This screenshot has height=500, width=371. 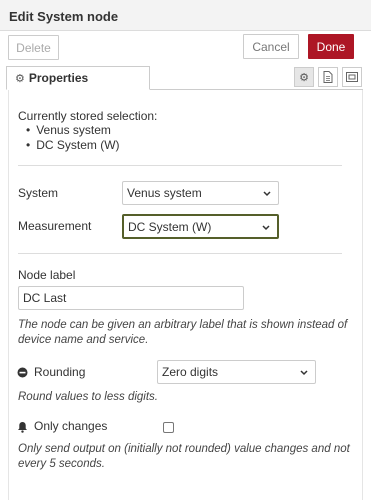 What do you see at coordinates (271, 46) in the screenshot?
I see `cancel-button: Cancel` at bounding box center [271, 46].